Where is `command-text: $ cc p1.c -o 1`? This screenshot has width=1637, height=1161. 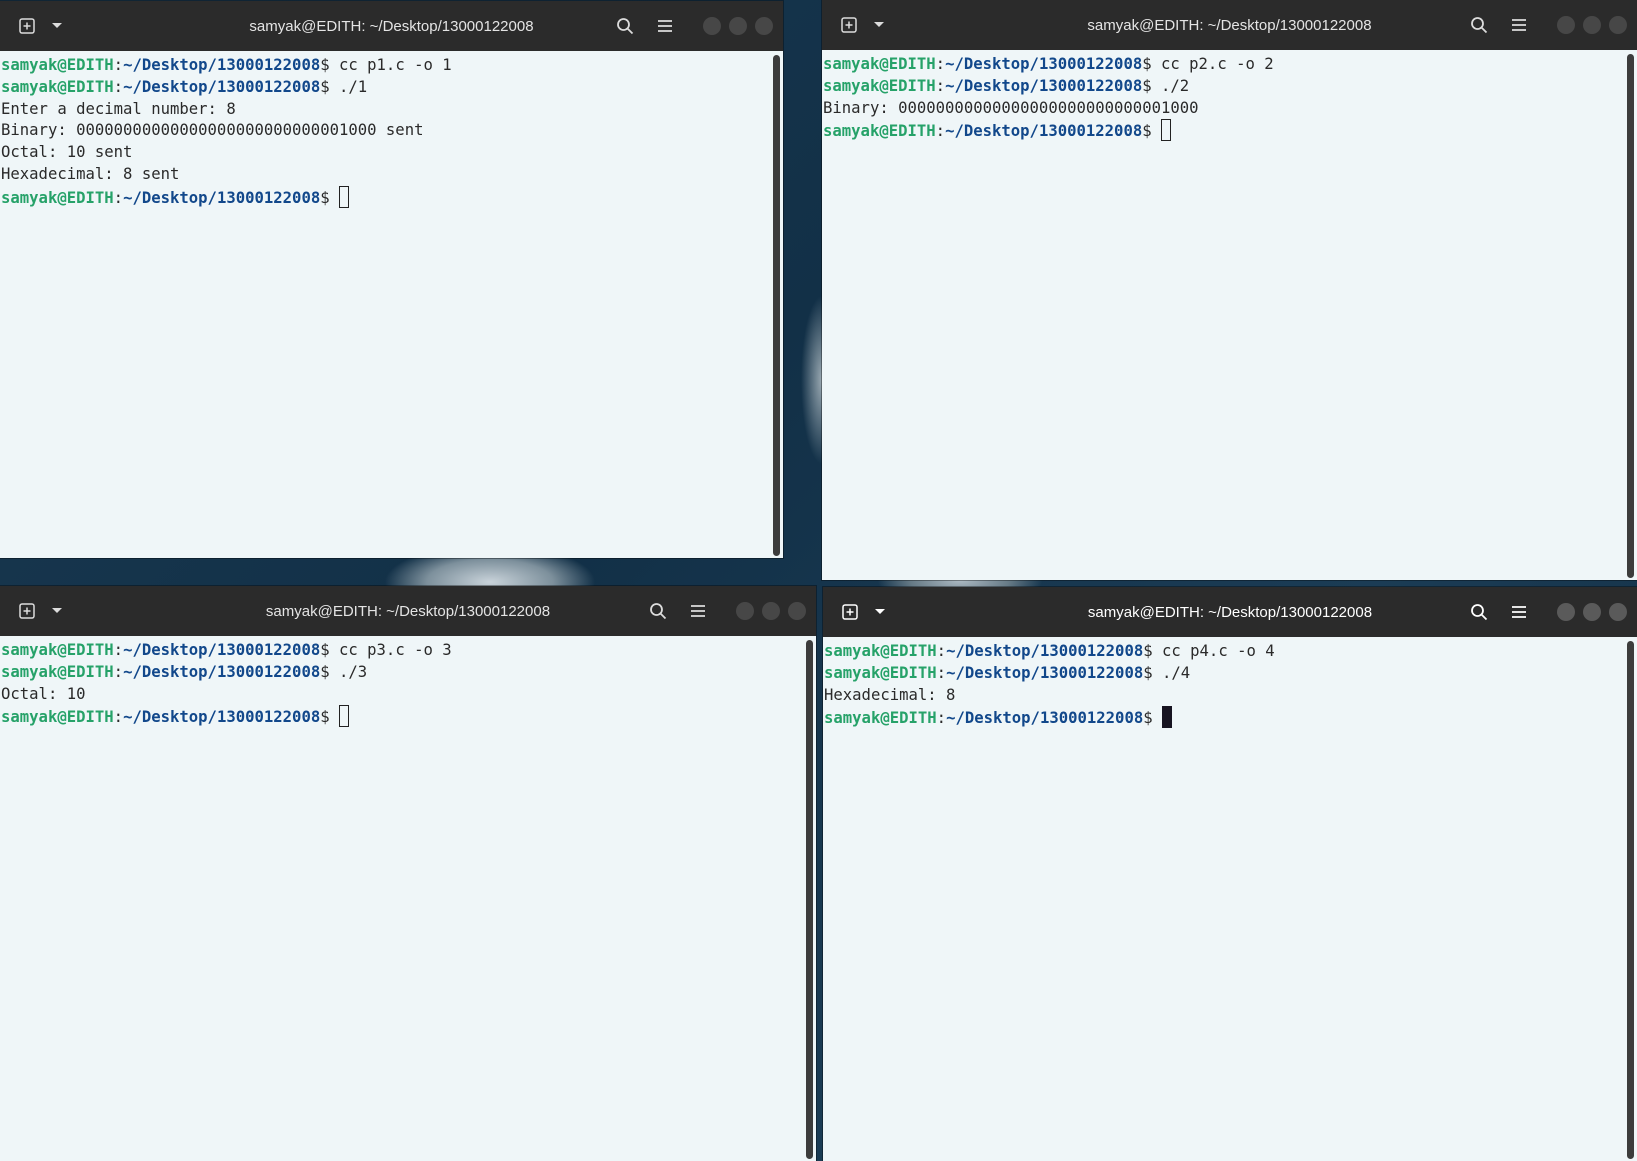 command-text: $ cc p1.c -o 1 is located at coordinates (386, 65).